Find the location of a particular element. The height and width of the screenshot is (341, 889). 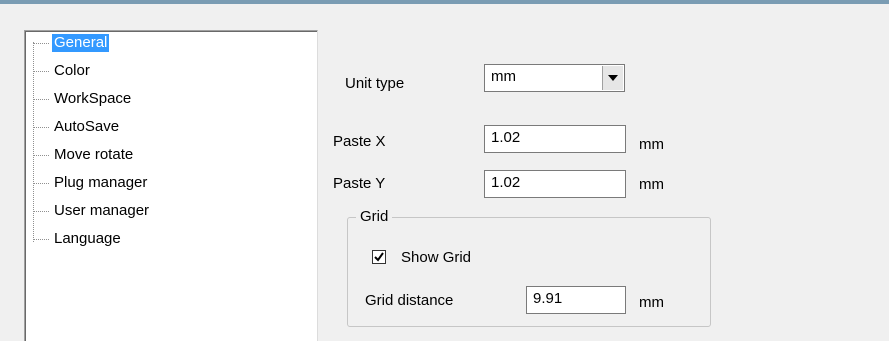

tree-item-move-rotate: Move rotate is located at coordinates (133, 155).